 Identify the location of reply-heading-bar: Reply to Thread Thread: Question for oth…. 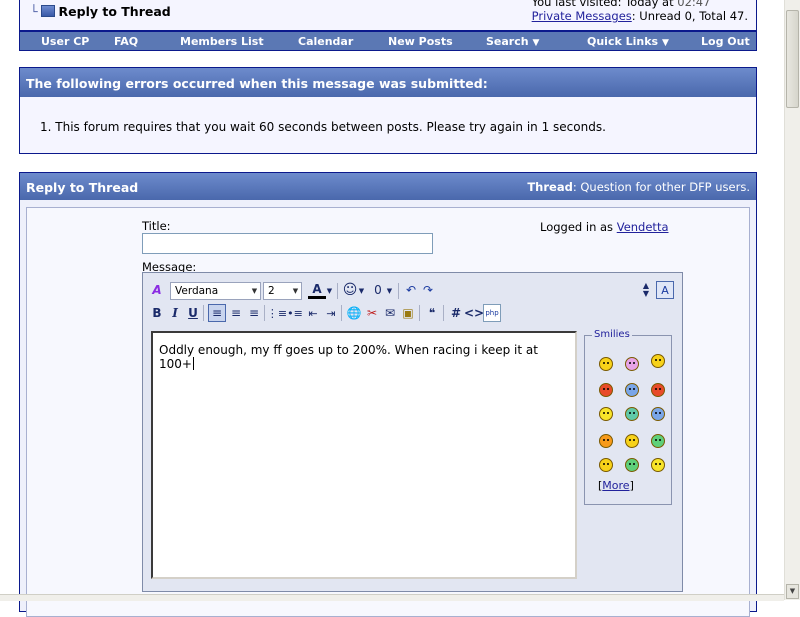
(388, 186).